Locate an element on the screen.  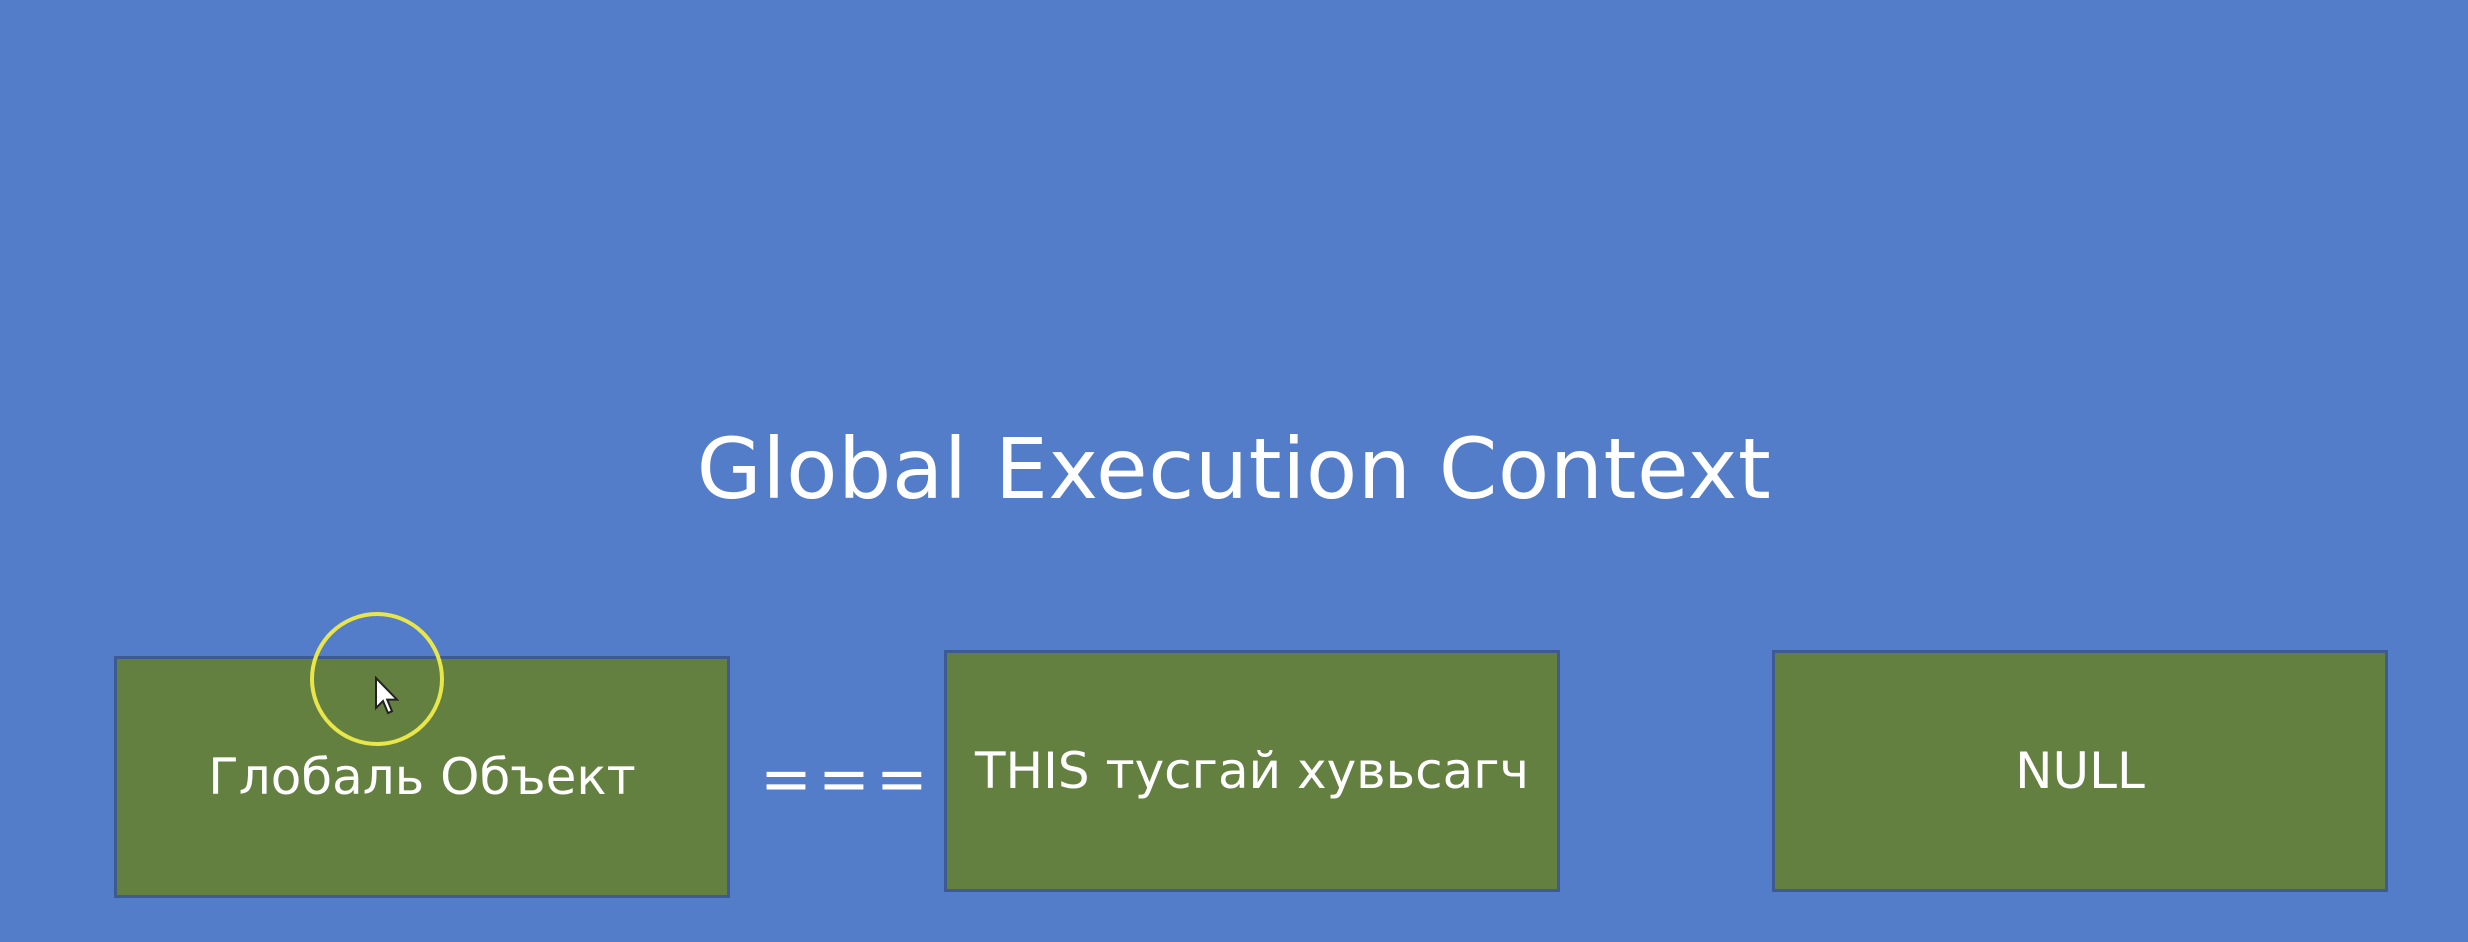
this-variable-box: THIS тусгай хувьсагч is located at coordinates (1252, 771).